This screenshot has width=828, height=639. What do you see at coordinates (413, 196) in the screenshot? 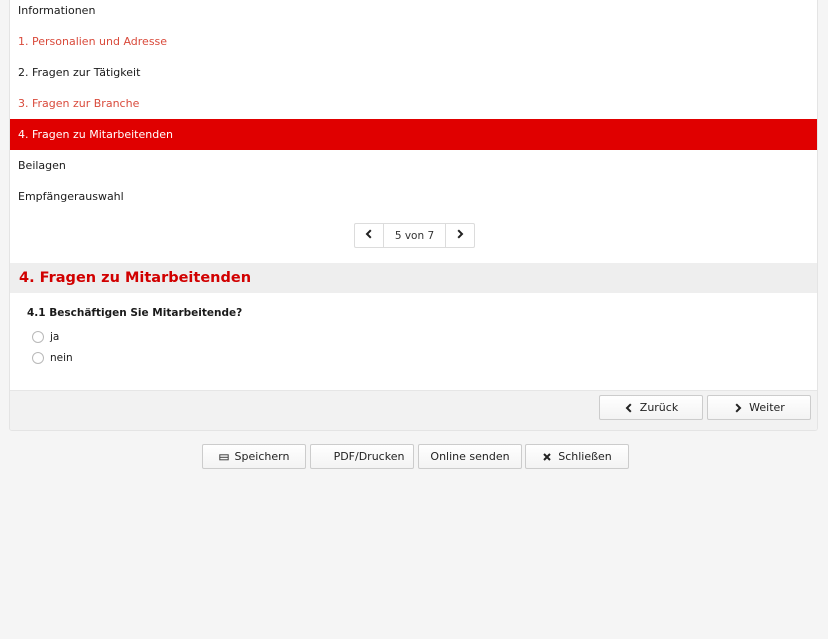
I see `nav-item-empfaengerauswahl: Empfängerauswahl` at bounding box center [413, 196].